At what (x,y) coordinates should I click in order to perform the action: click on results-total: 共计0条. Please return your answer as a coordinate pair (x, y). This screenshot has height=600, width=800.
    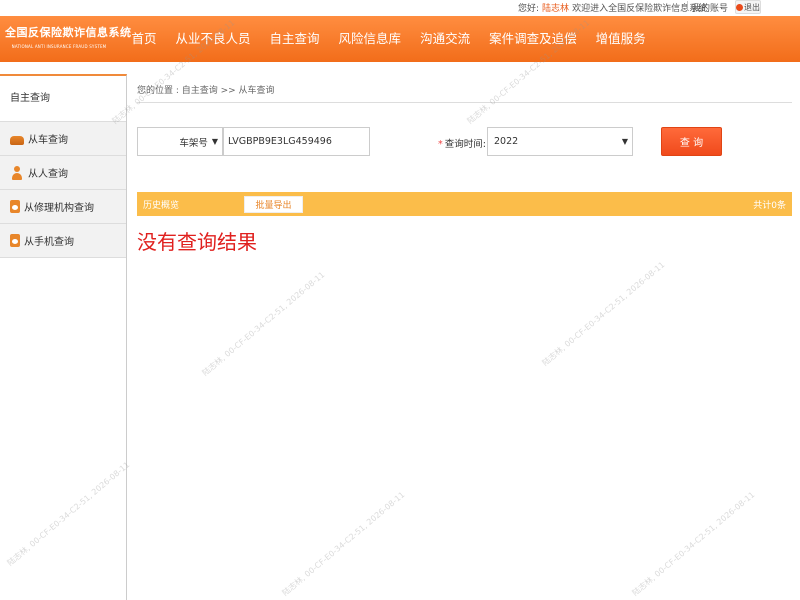
    Looking at the image, I should click on (769, 206).